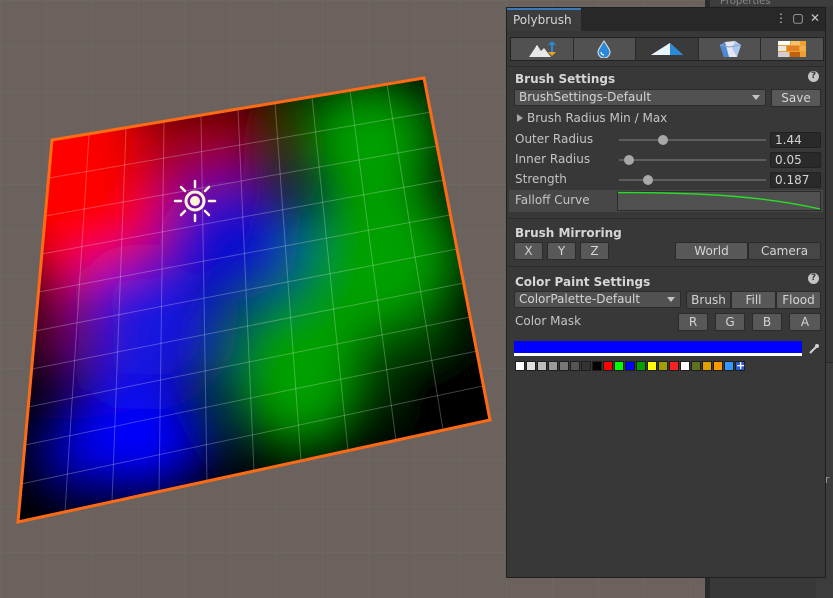 The width and height of the screenshot is (833, 598). I want to click on inner-radius-field: 0.05, so click(795, 160).